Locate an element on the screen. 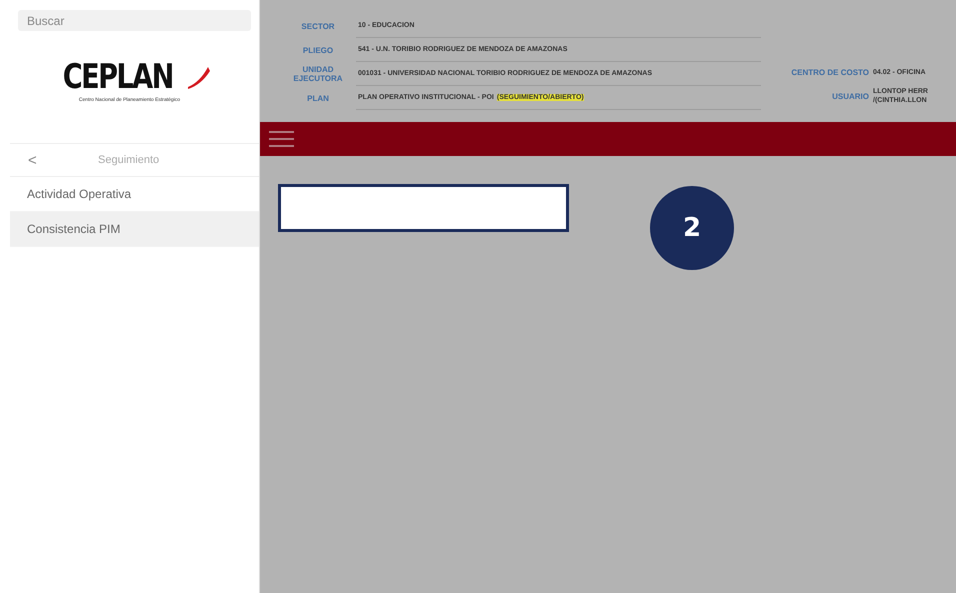 Image resolution: width=956 pixels, height=593 pixels. field-label: PLAN is located at coordinates (318, 98).